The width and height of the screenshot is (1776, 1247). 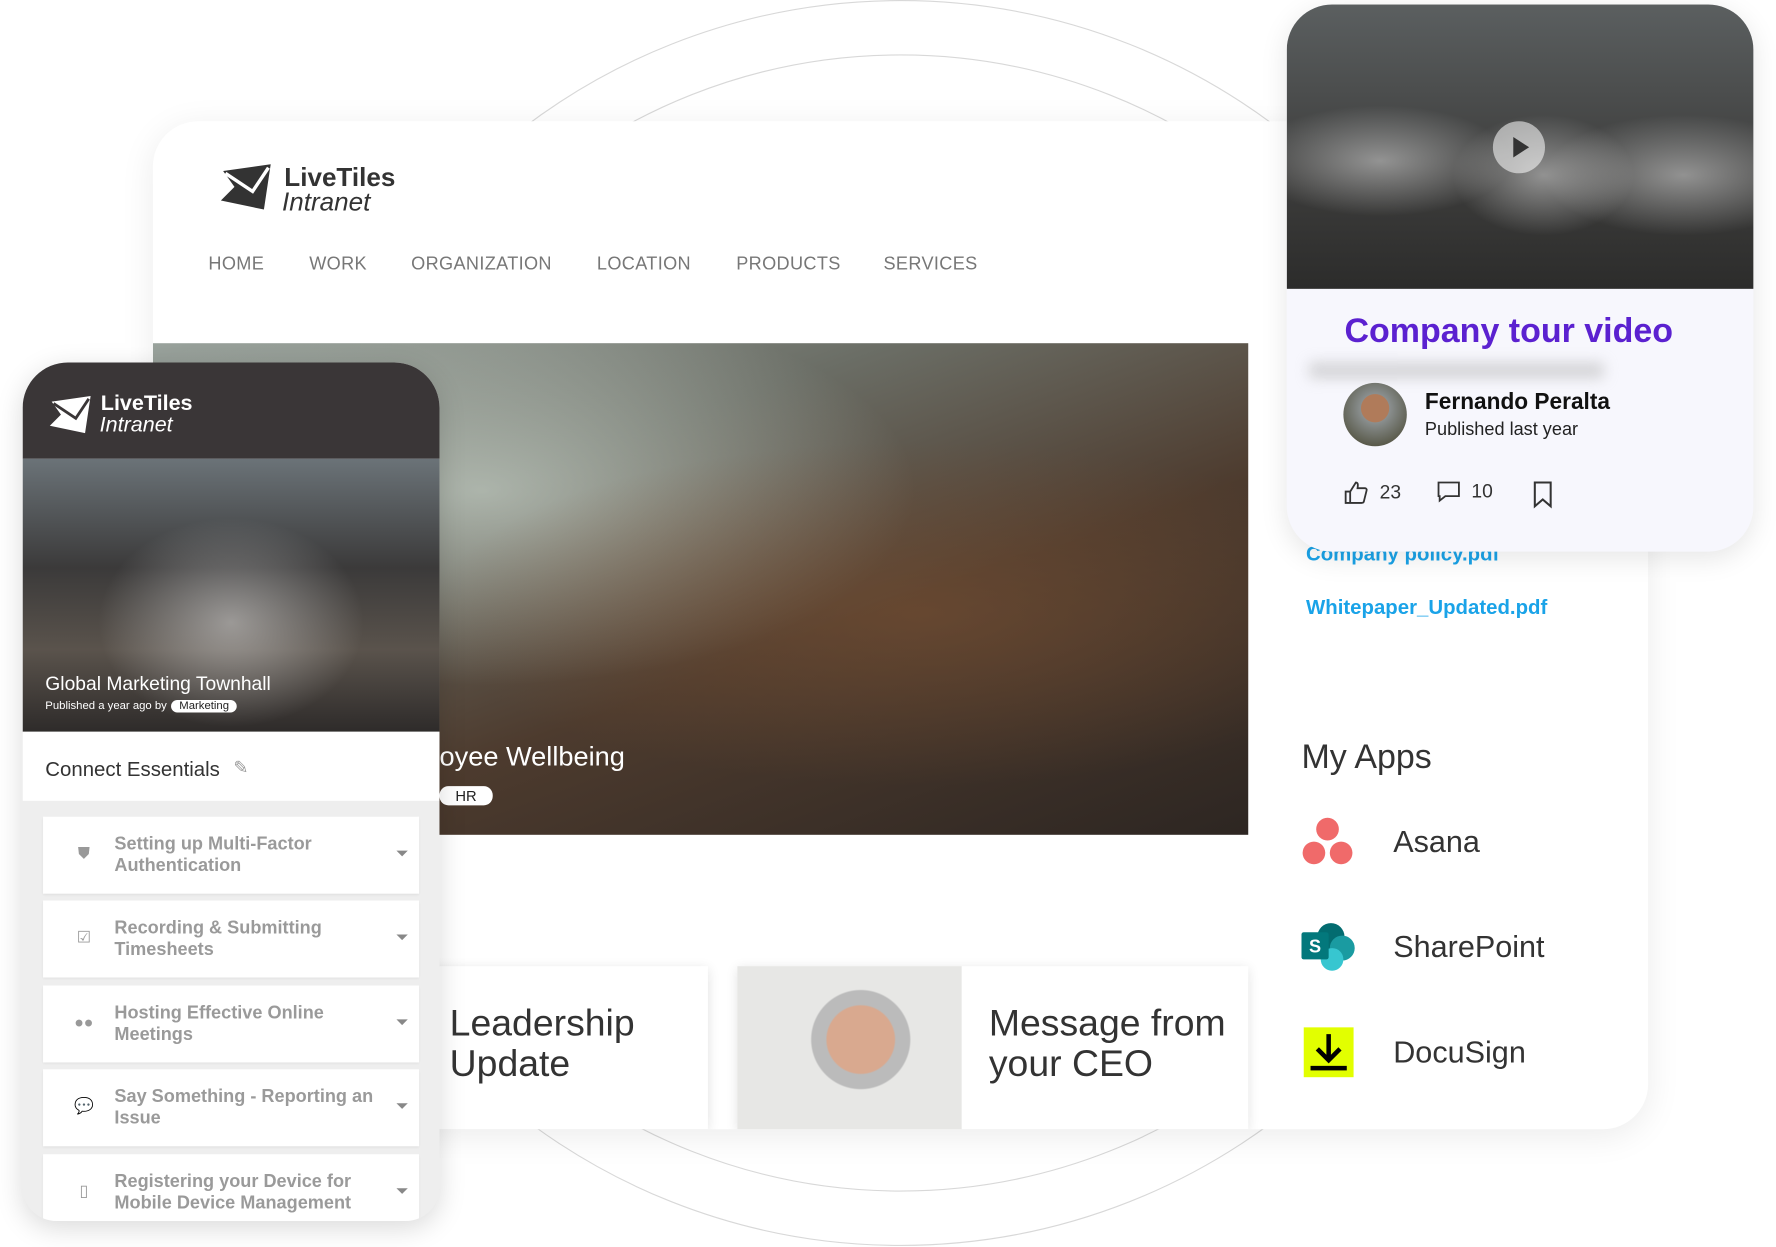 I want to click on nav-home: HOME, so click(x=236, y=265).